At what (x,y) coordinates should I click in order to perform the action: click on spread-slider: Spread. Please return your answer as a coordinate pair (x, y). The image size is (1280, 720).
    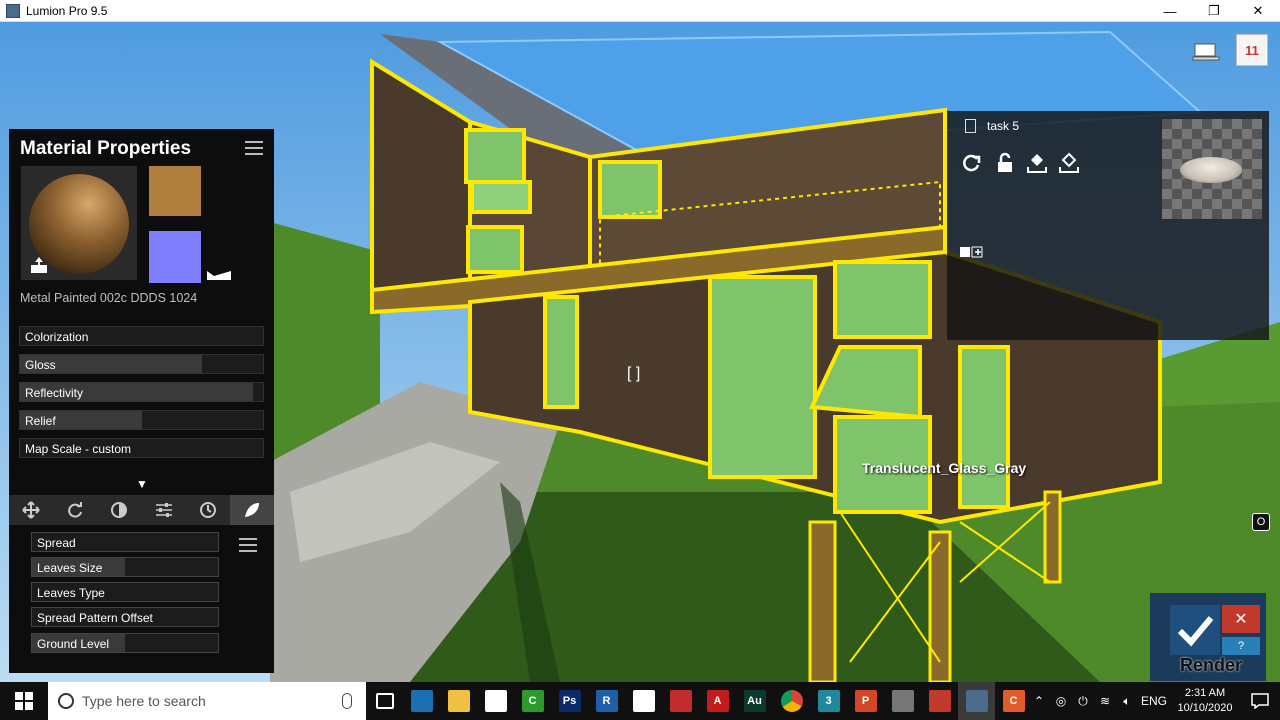
    Looking at the image, I should click on (125, 542).